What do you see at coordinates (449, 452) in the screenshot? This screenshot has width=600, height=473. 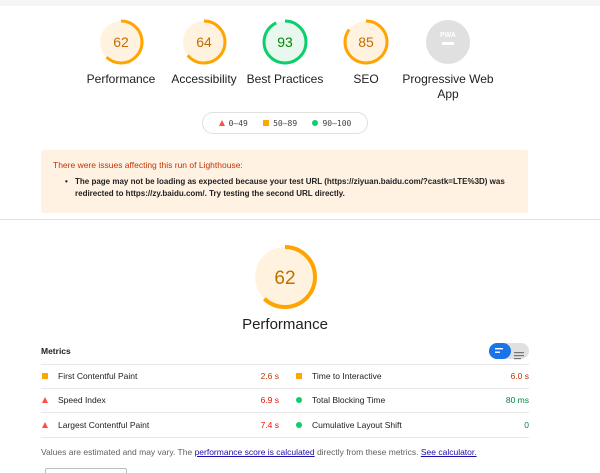 I see `see-calculator-link: See calculator.` at bounding box center [449, 452].